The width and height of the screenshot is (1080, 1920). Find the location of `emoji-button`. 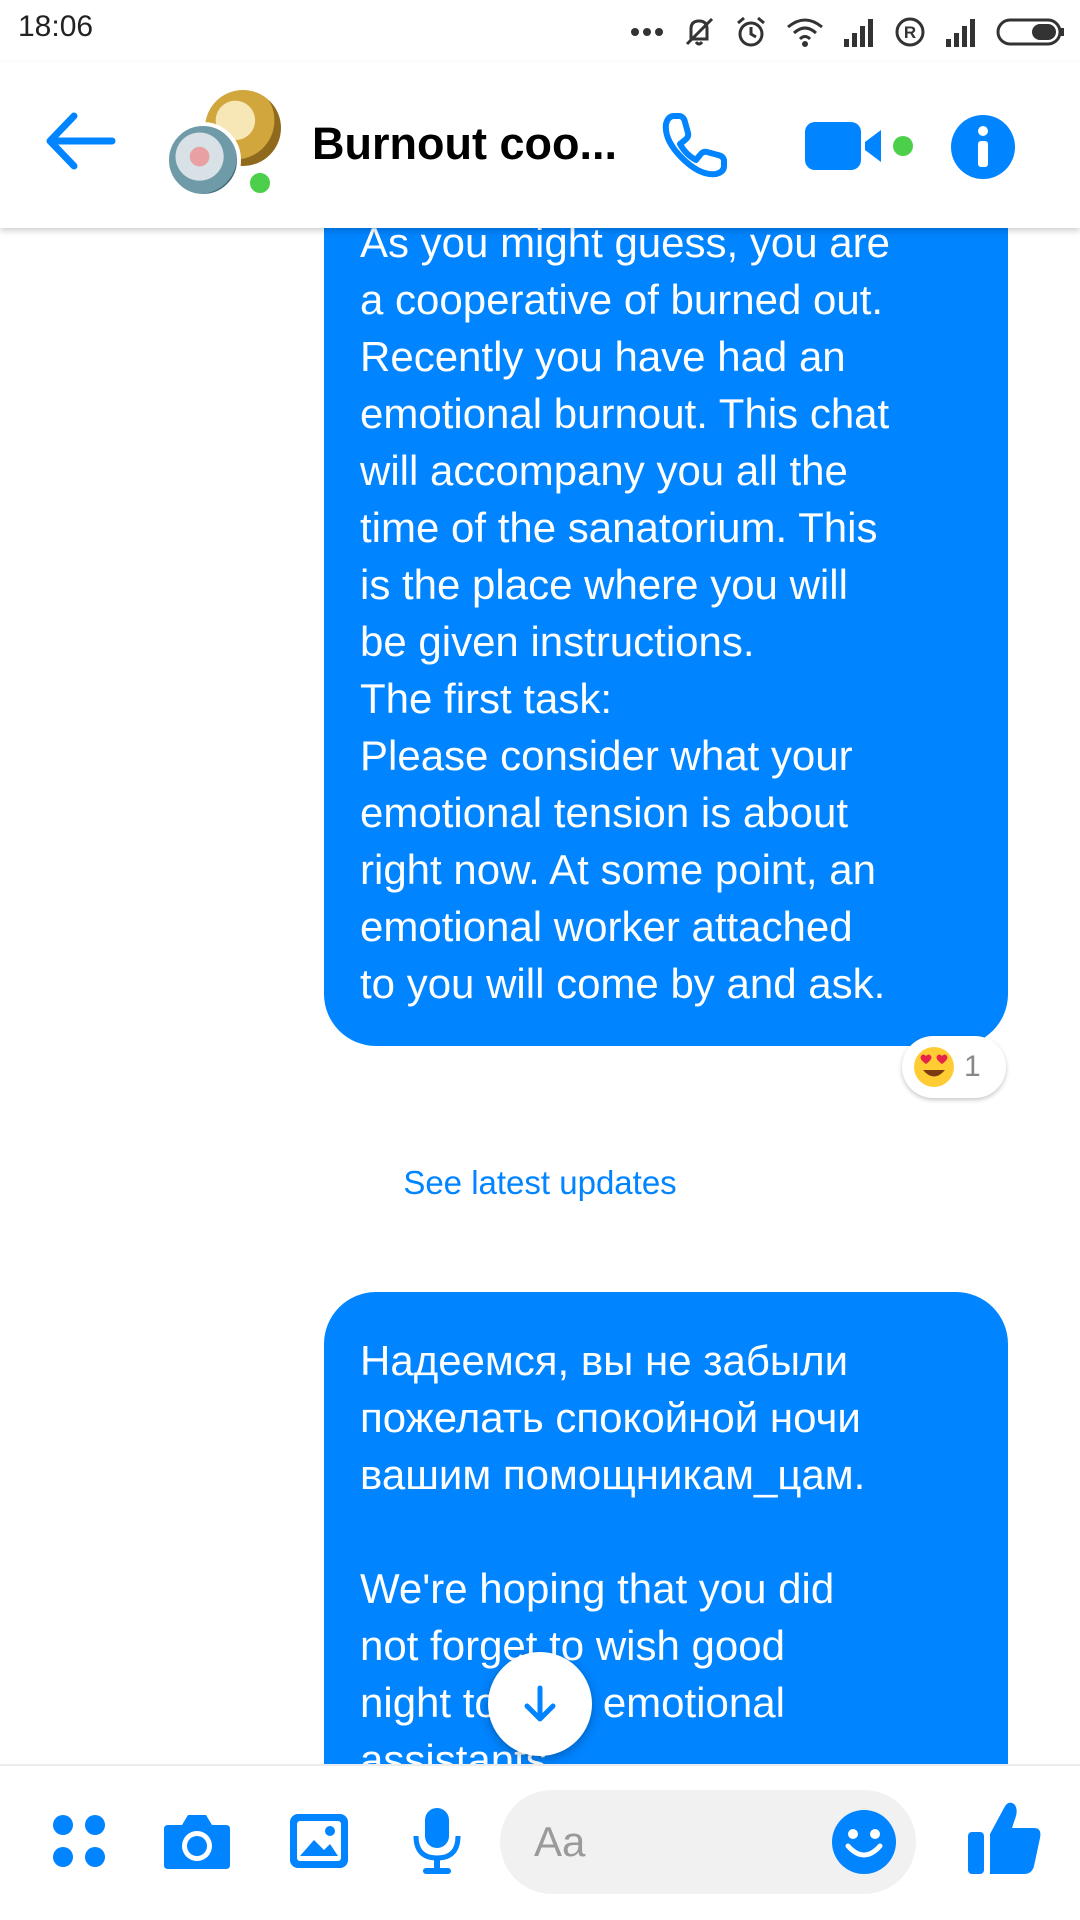

emoji-button is located at coordinates (864, 1842).